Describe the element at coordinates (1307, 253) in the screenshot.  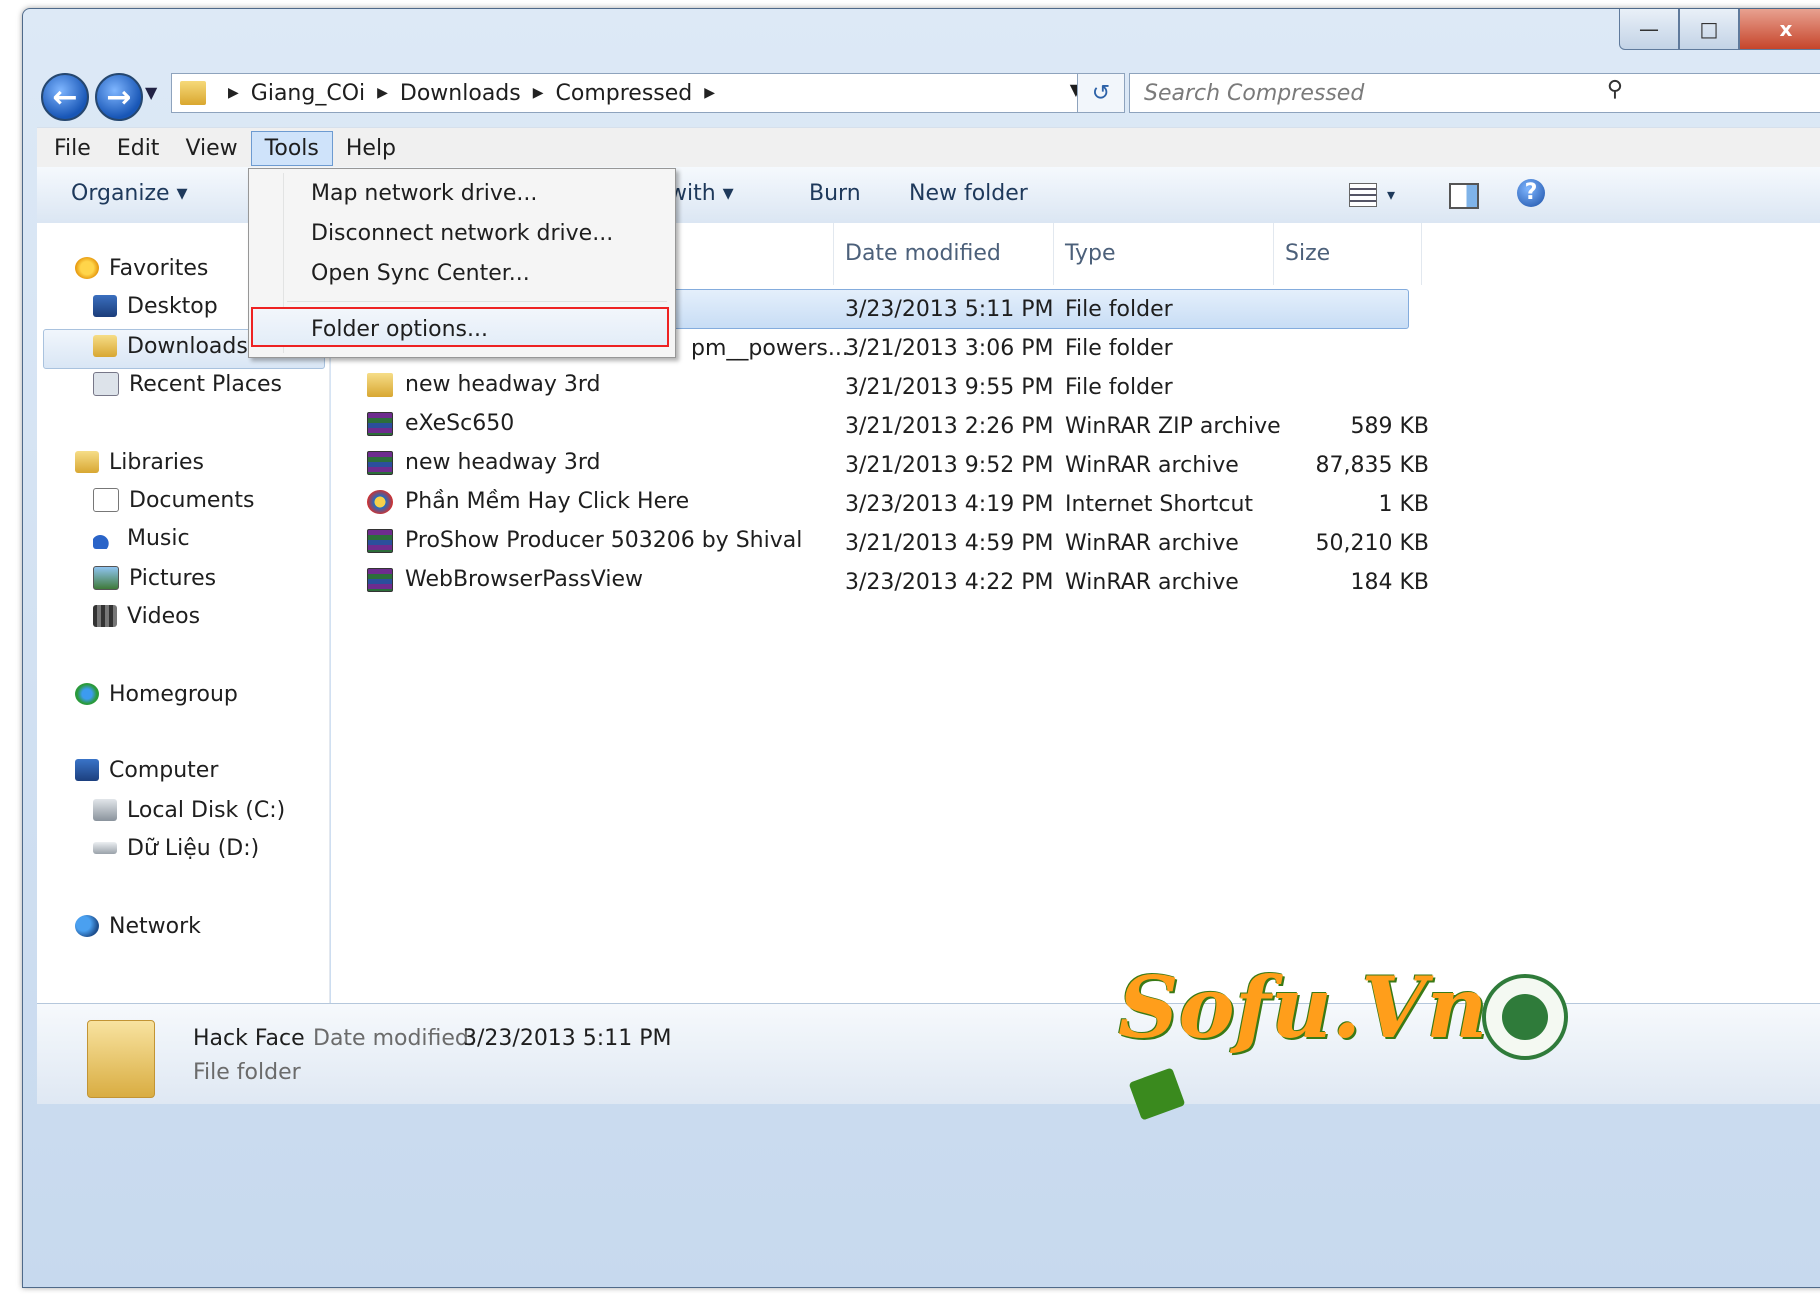
I see `column-size: Size` at that location.